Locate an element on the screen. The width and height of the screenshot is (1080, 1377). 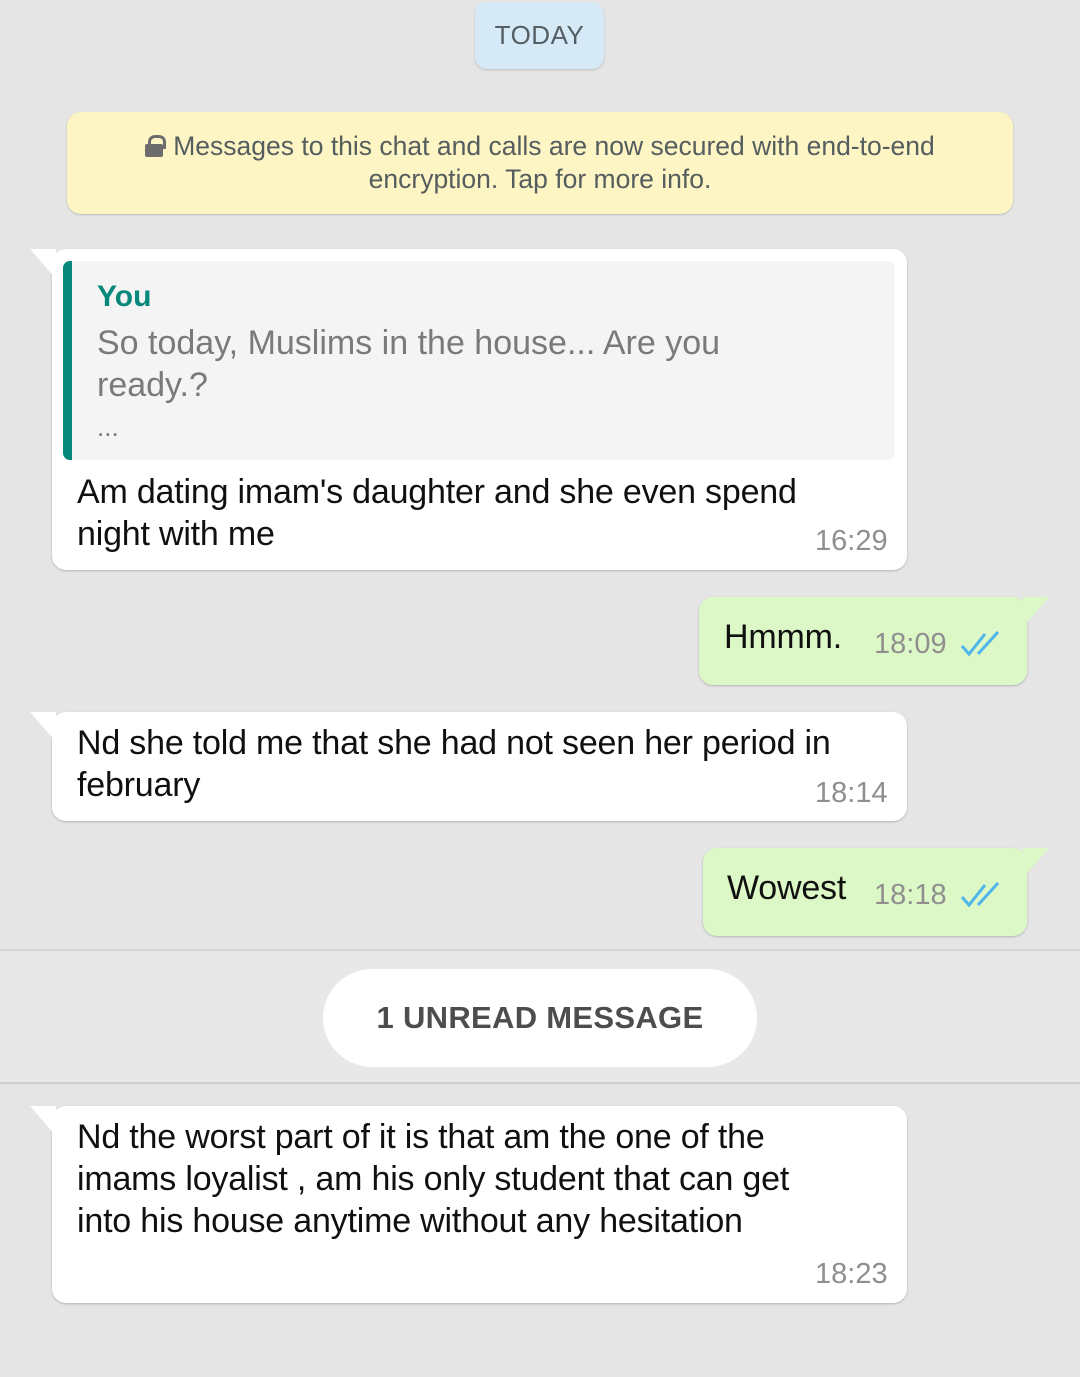
quoted-text-line2: ready.? is located at coordinates (152, 385).